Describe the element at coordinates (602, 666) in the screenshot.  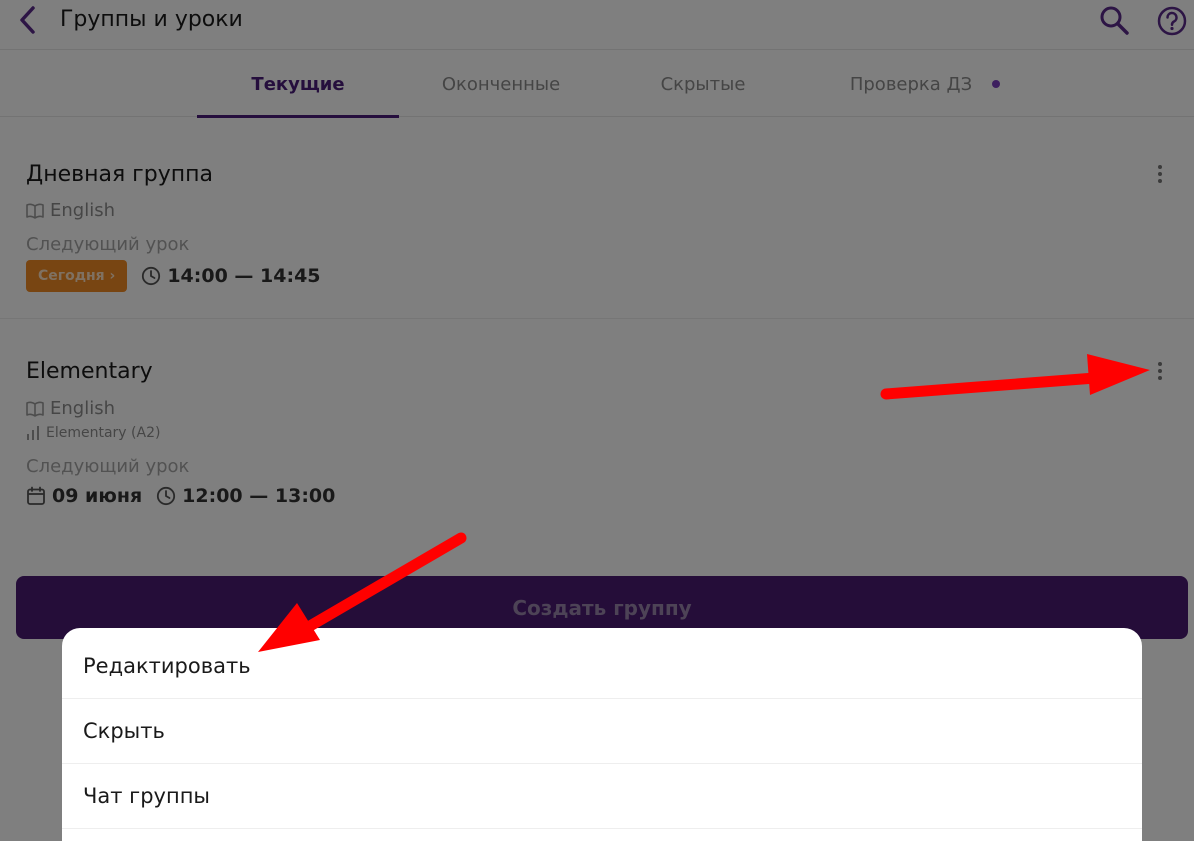
I see `menu-item-edit: Редактировать` at that location.